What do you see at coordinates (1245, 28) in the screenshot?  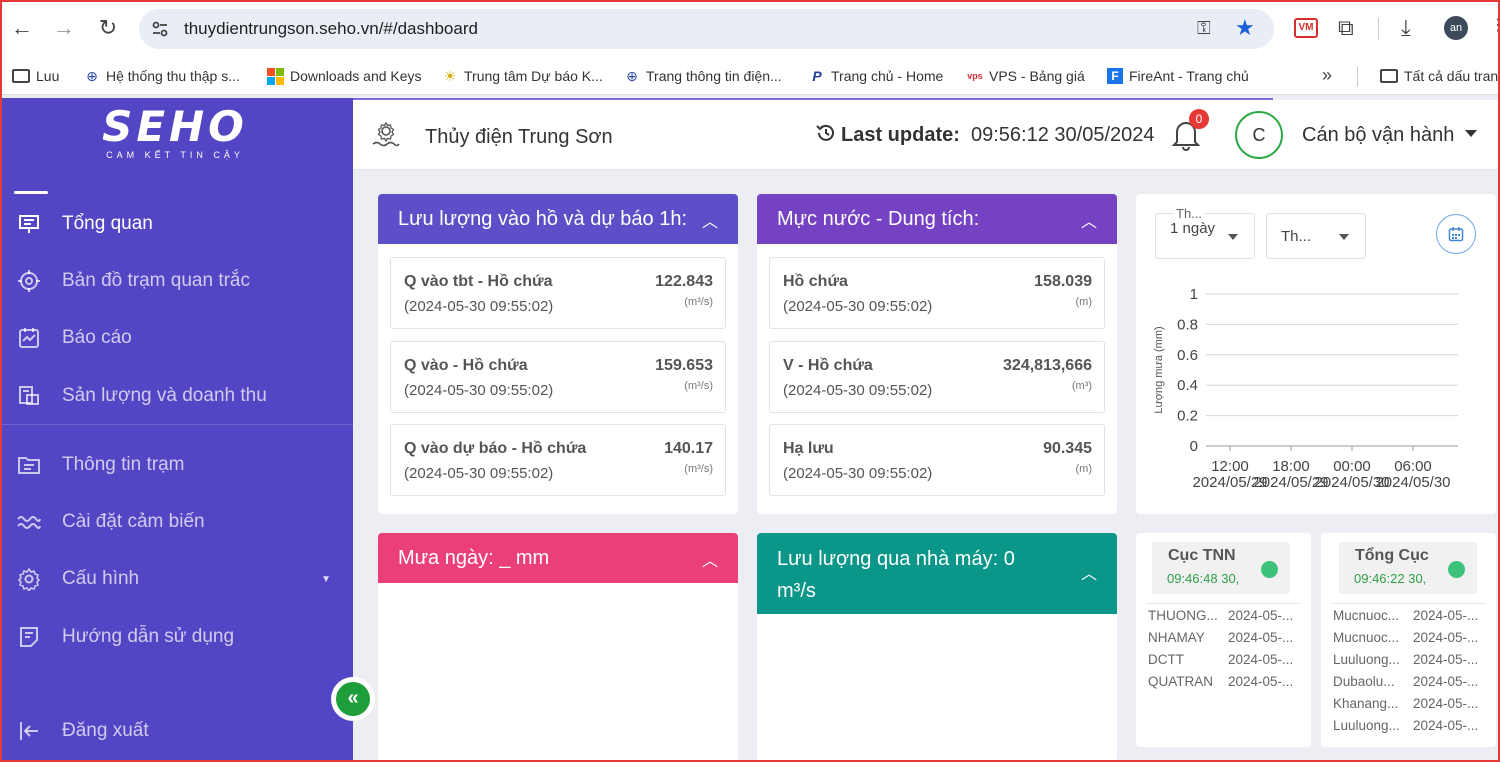 I see `bookmark-star-icon: ★` at bounding box center [1245, 28].